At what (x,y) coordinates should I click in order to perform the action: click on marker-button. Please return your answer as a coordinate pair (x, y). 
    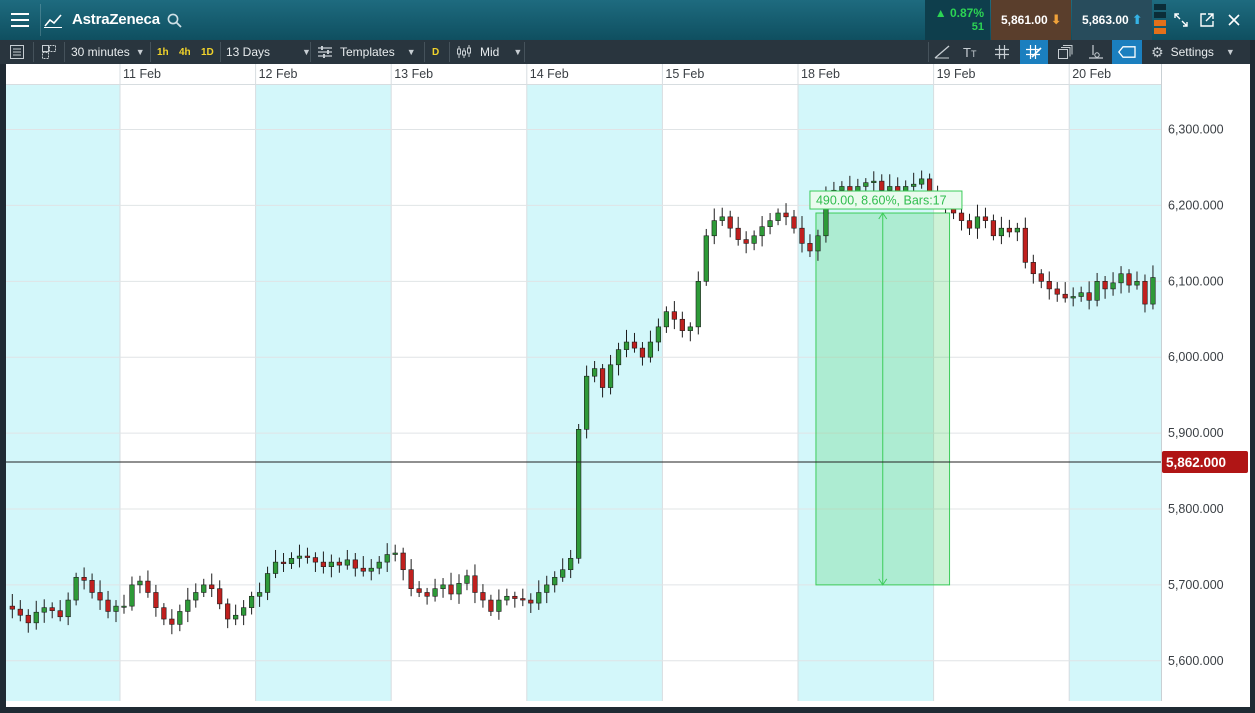
    Looking at the image, I should click on (1096, 52).